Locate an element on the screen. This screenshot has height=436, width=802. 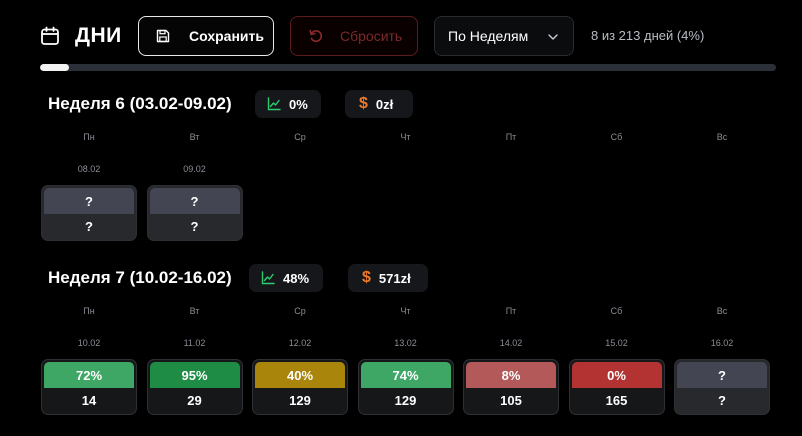
week-title: Неделя 7 (10.02-16.02) is located at coordinates (140, 277).